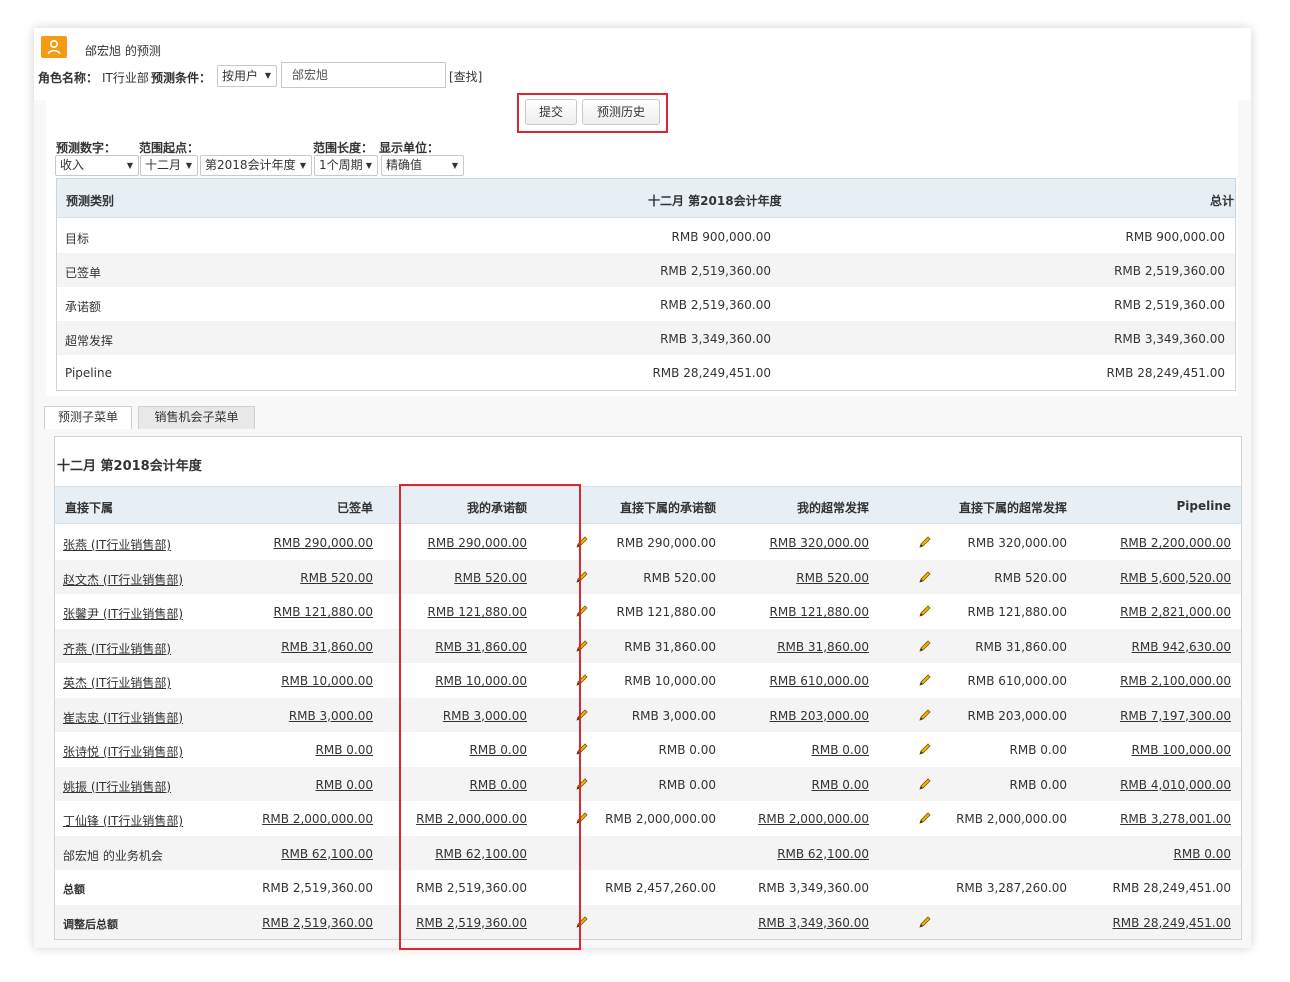 Image resolution: width=1290 pixels, height=982 pixels. I want to click on sub-best-case-value: RMB 3,287,260.00, so click(1011, 888).